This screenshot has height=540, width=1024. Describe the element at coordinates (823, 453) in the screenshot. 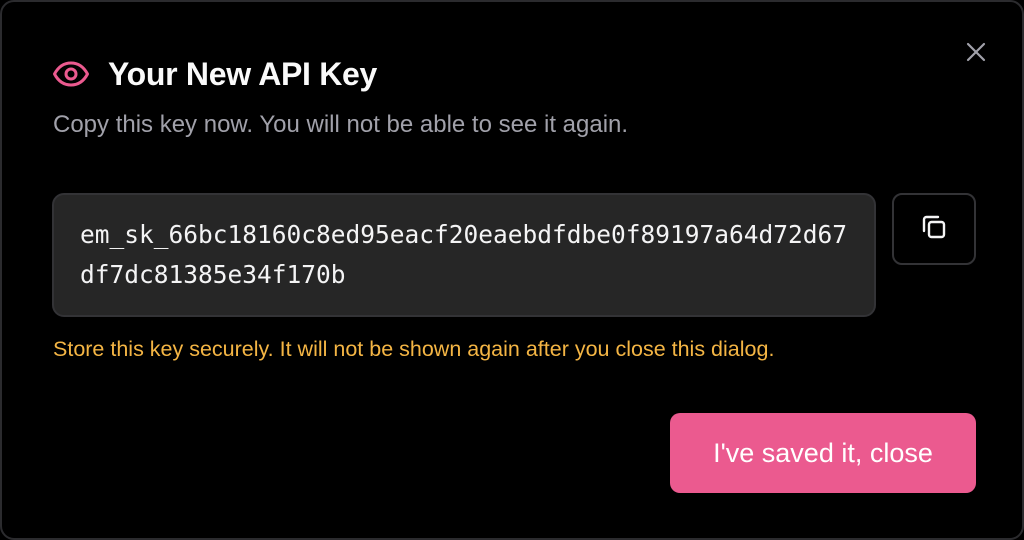

I see `confirm-close-button: I've saved it, close` at that location.